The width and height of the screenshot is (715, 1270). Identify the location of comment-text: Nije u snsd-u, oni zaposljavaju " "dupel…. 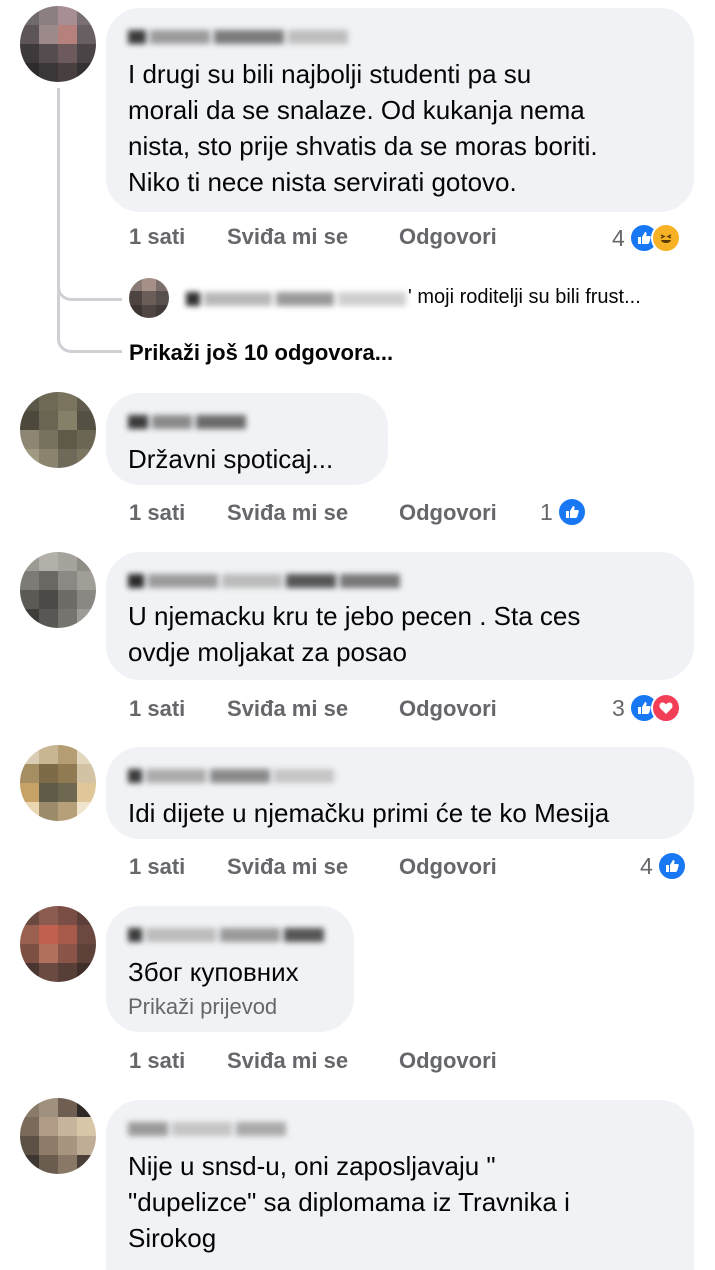
(349, 1202).